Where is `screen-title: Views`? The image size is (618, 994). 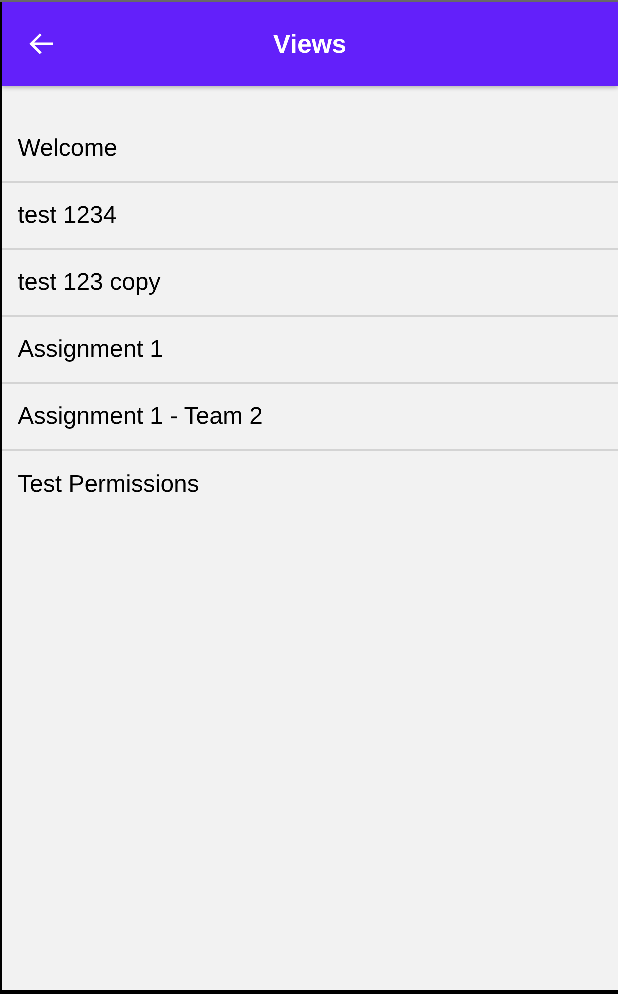
screen-title: Views is located at coordinates (310, 44).